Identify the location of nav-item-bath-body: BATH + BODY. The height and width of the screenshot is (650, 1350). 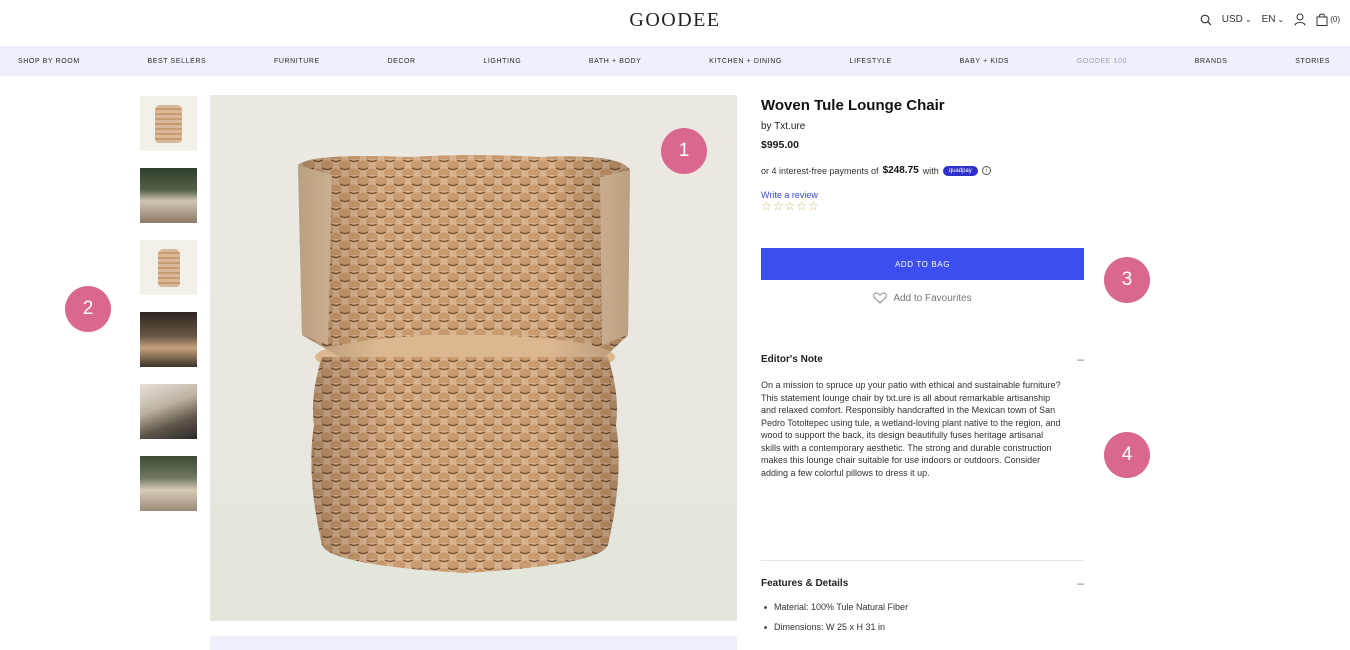
(615, 61).